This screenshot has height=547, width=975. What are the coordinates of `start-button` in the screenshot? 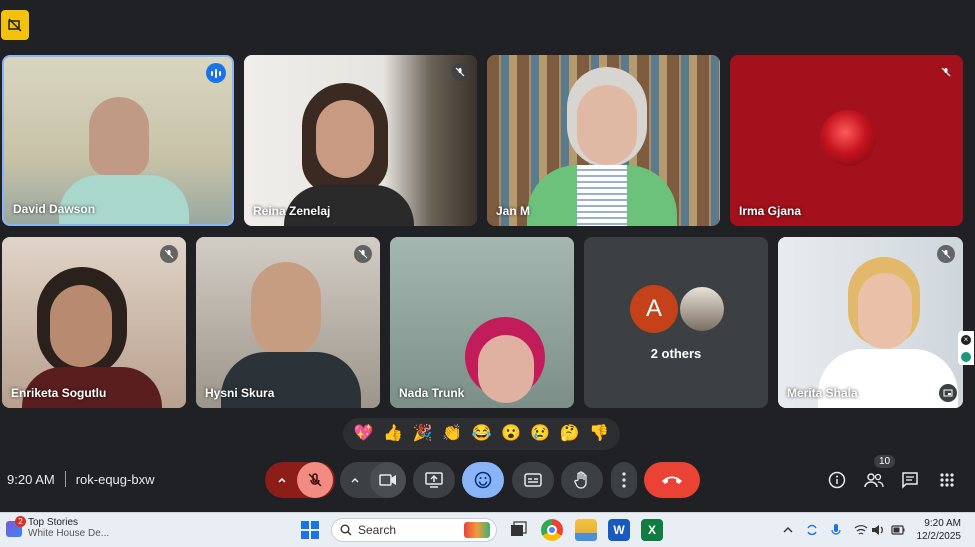 It's located at (310, 530).